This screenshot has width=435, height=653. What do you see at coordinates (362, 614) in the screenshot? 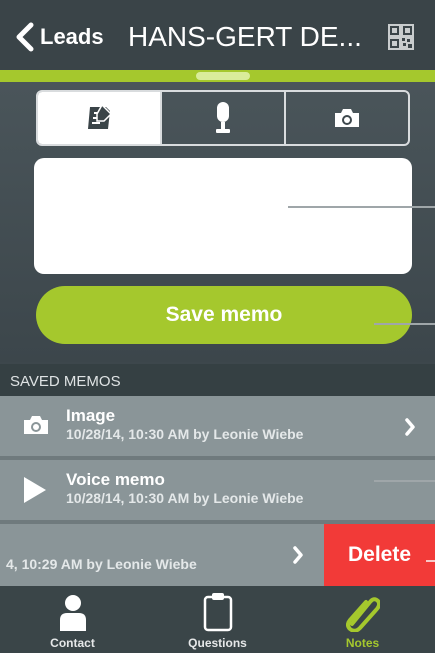
I see `paperclip-icon` at bounding box center [362, 614].